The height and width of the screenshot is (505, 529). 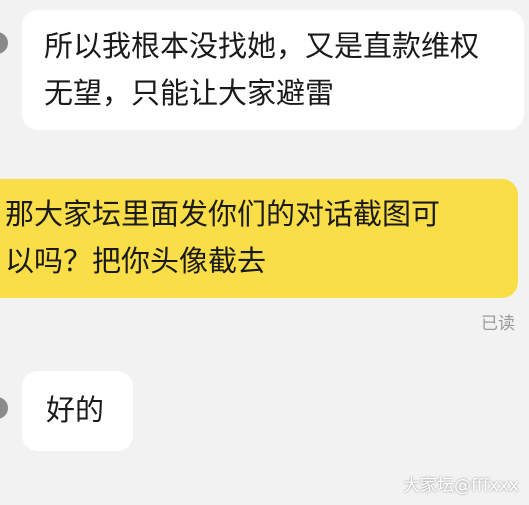 I want to click on message-text-line: 以吗？把你头像截去, so click(x=136, y=261).